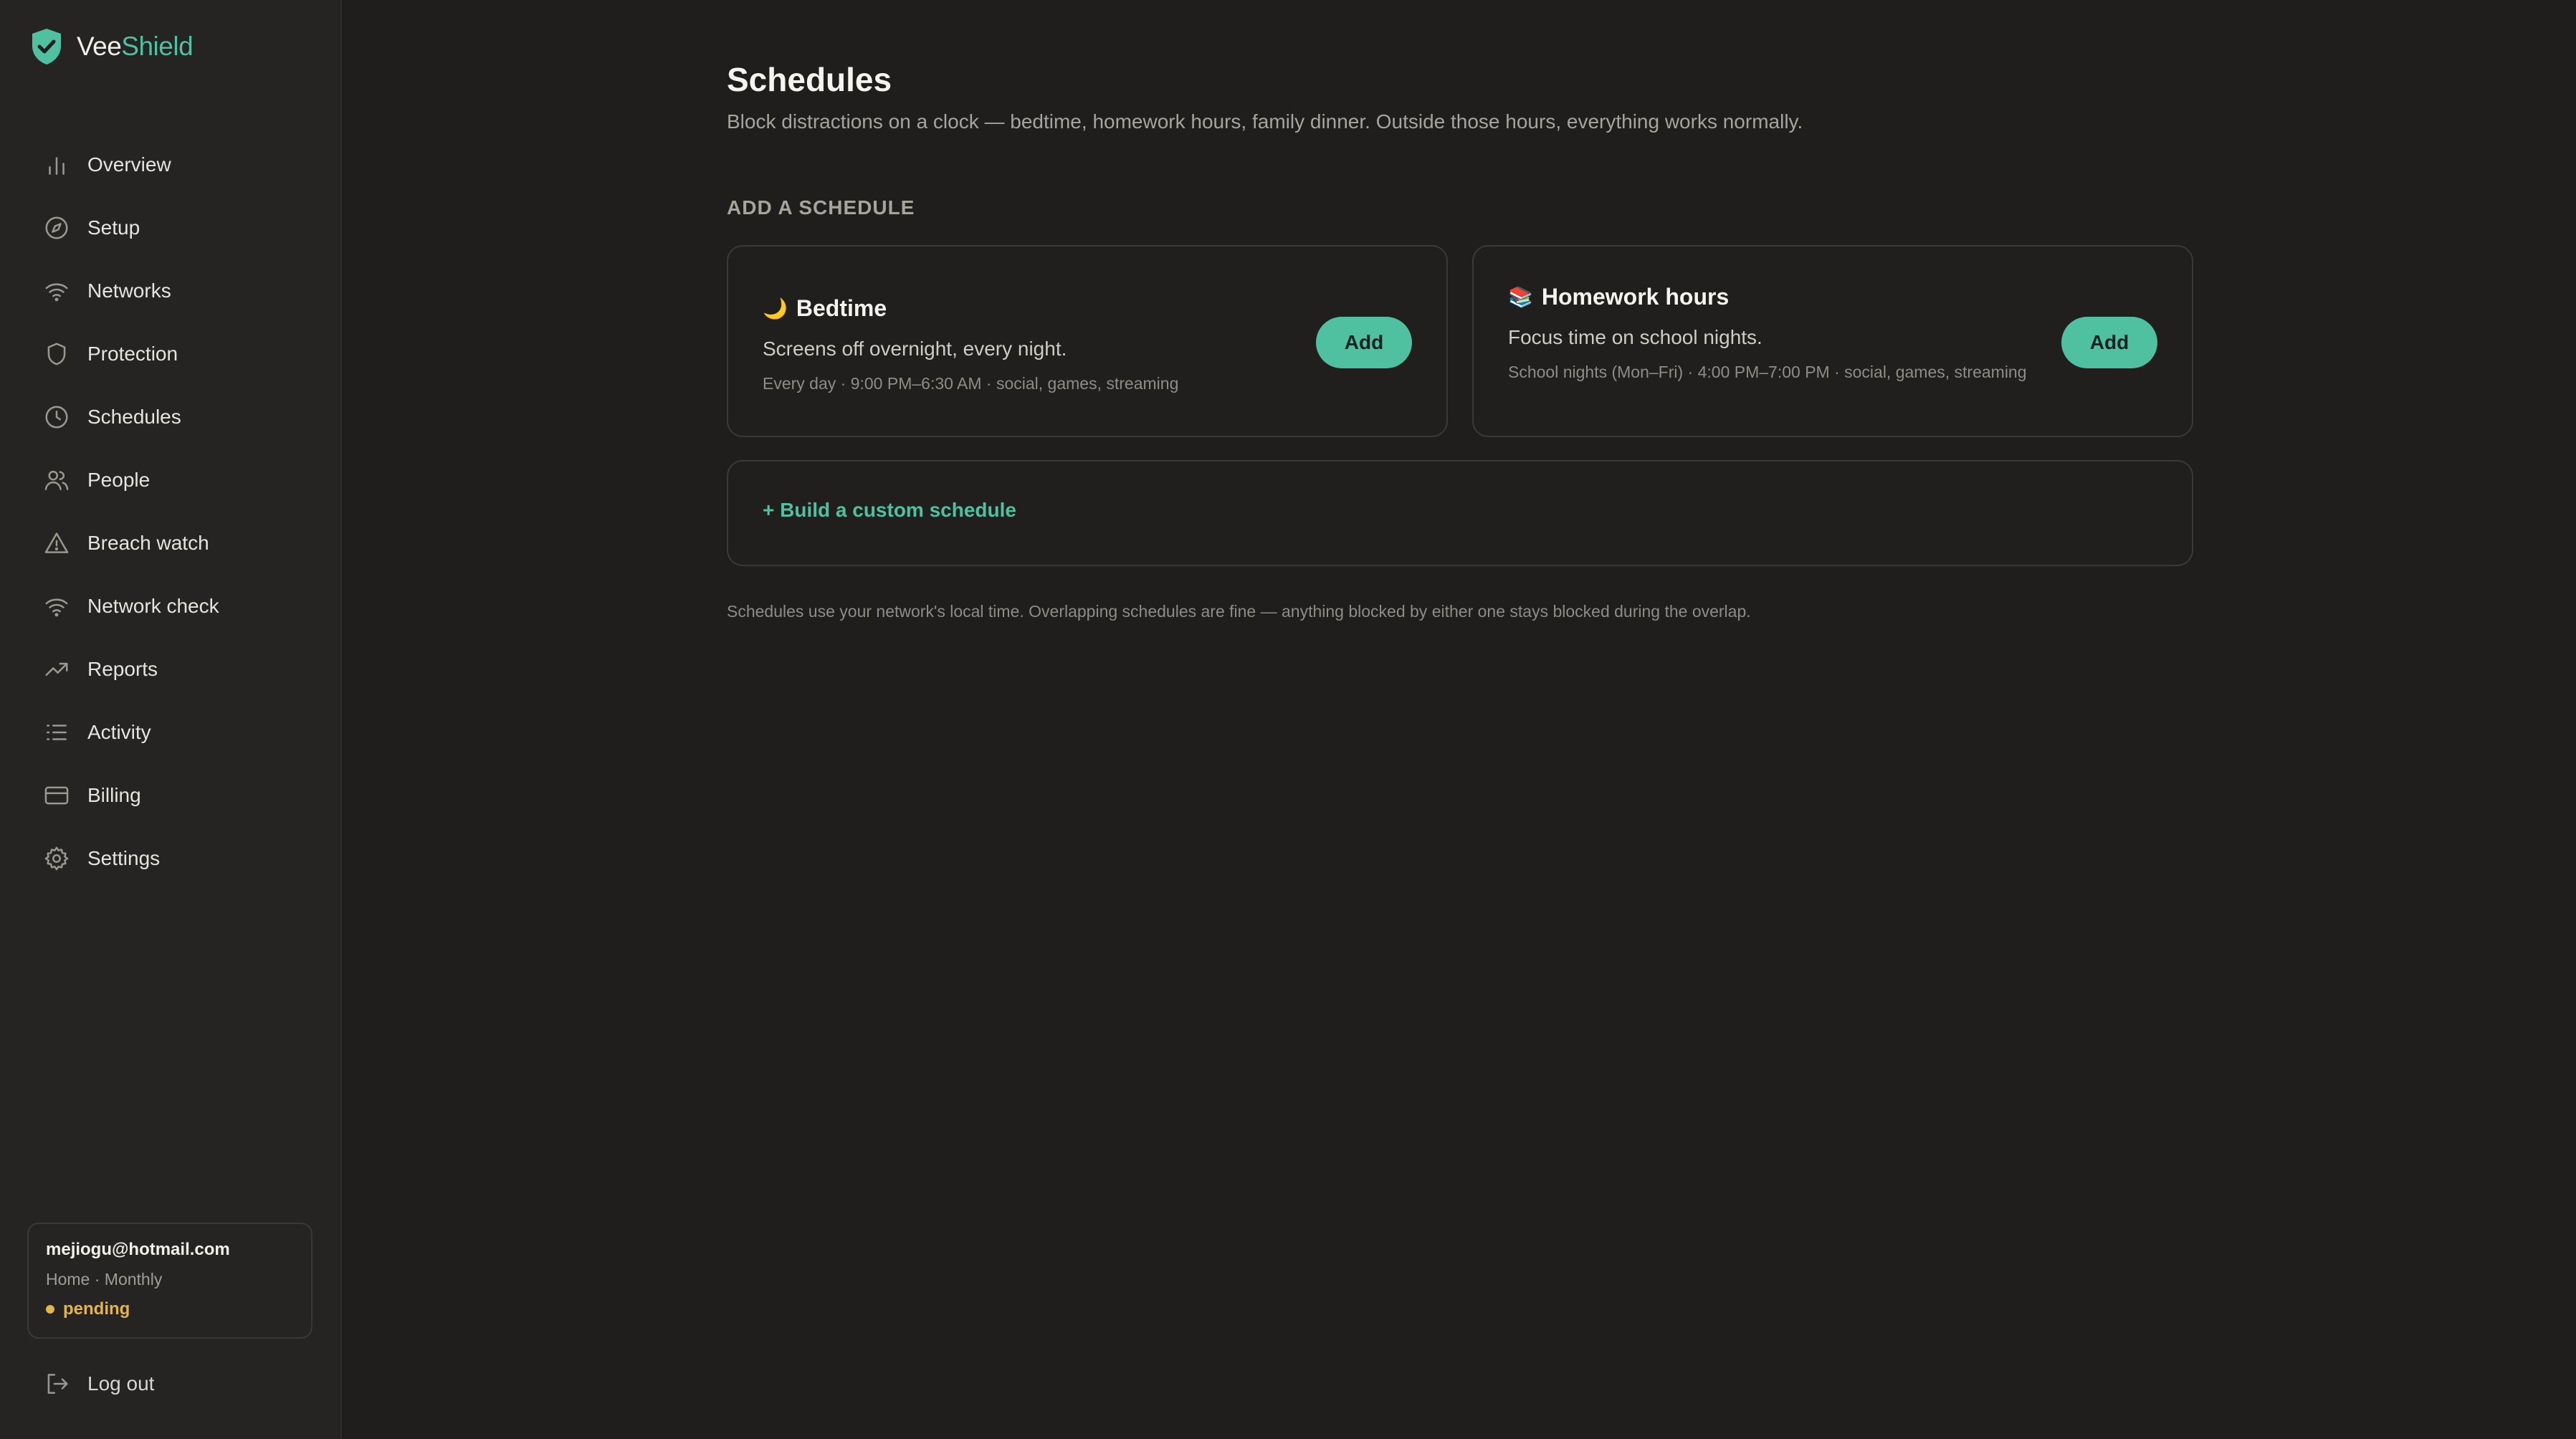 Image resolution: width=2576 pixels, height=1439 pixels. Describe the element at coordinates (171, 228) in the screenshot. I see `sidebar-item-setup: Setup` at that location.